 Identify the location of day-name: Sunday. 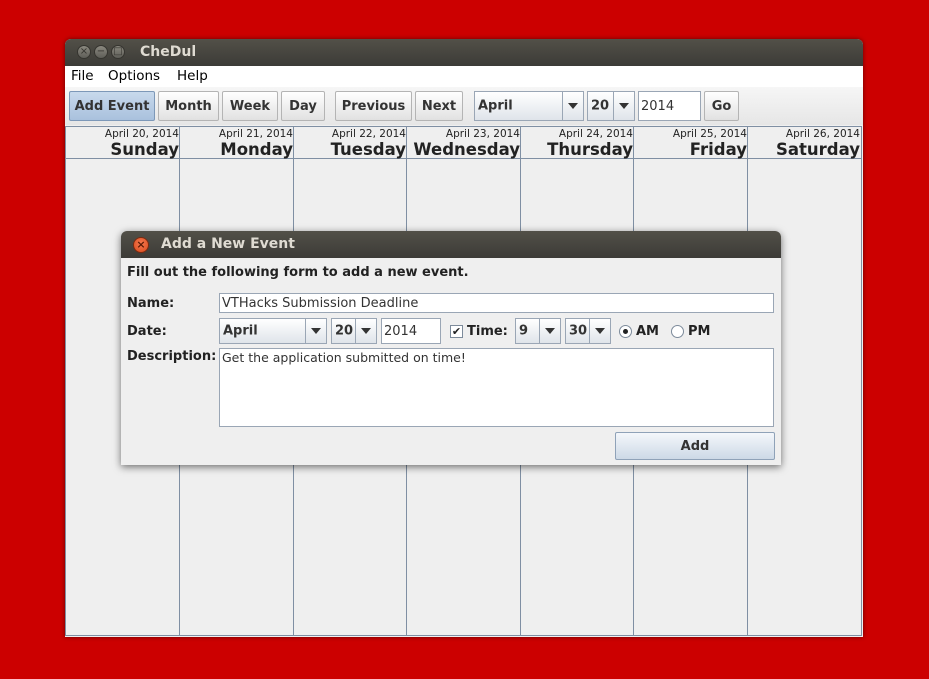
(144, 149).